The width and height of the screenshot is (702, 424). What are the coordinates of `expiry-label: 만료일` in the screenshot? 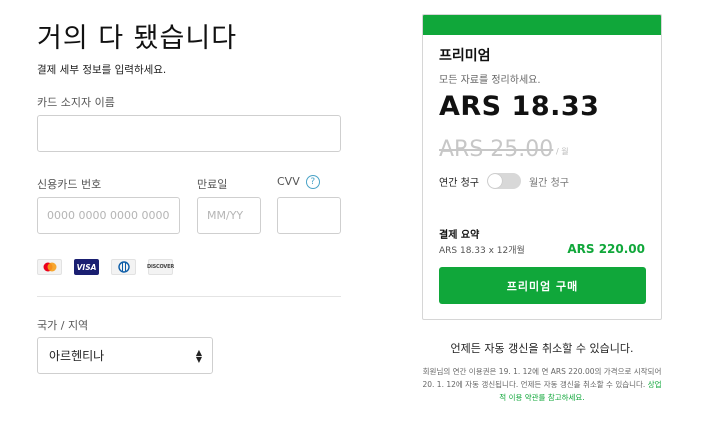 It's located at (212, 184).